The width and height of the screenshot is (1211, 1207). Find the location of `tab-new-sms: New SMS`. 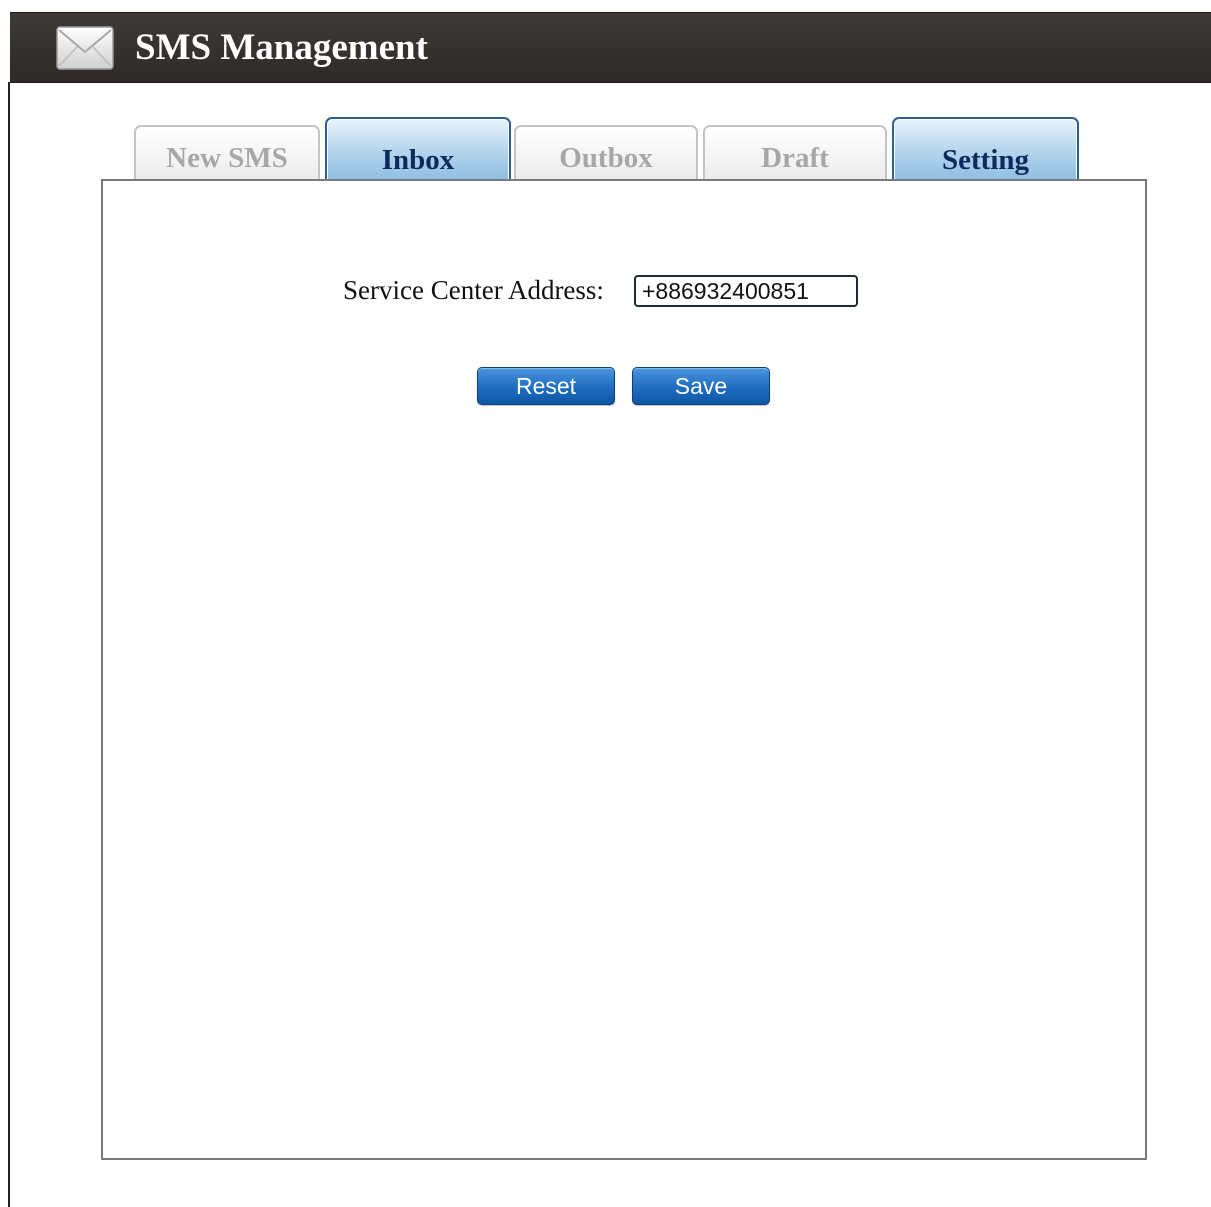

tab-new-sms: New SMS is located at coordinates (227, 152).